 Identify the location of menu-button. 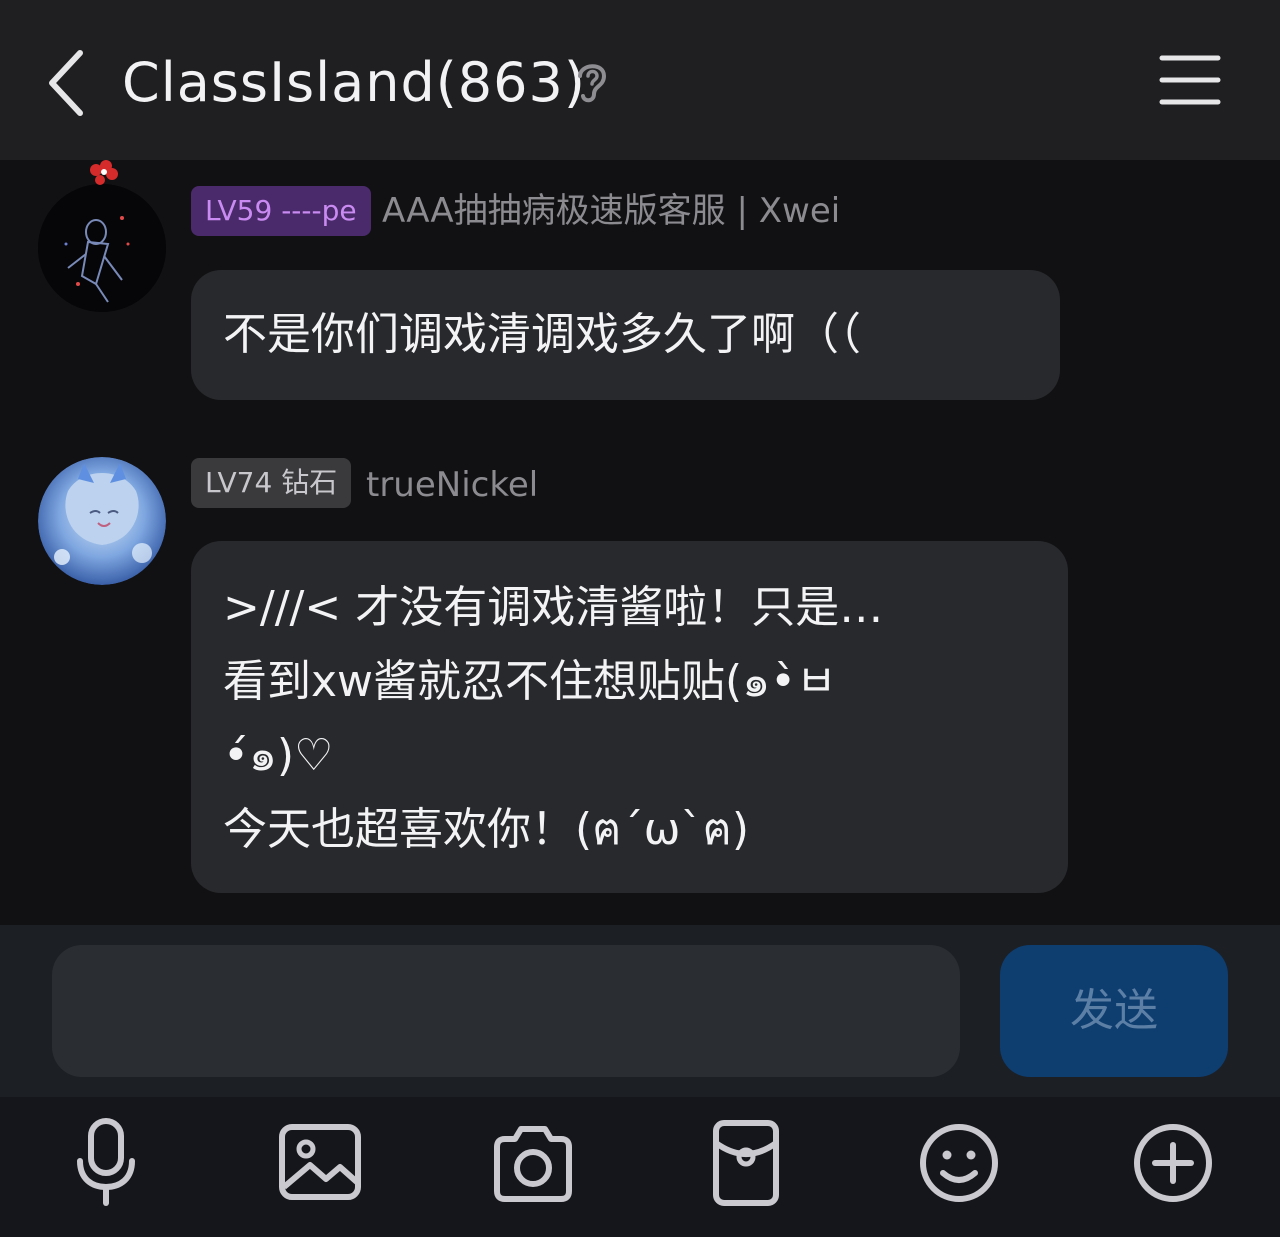
(1190, 80).